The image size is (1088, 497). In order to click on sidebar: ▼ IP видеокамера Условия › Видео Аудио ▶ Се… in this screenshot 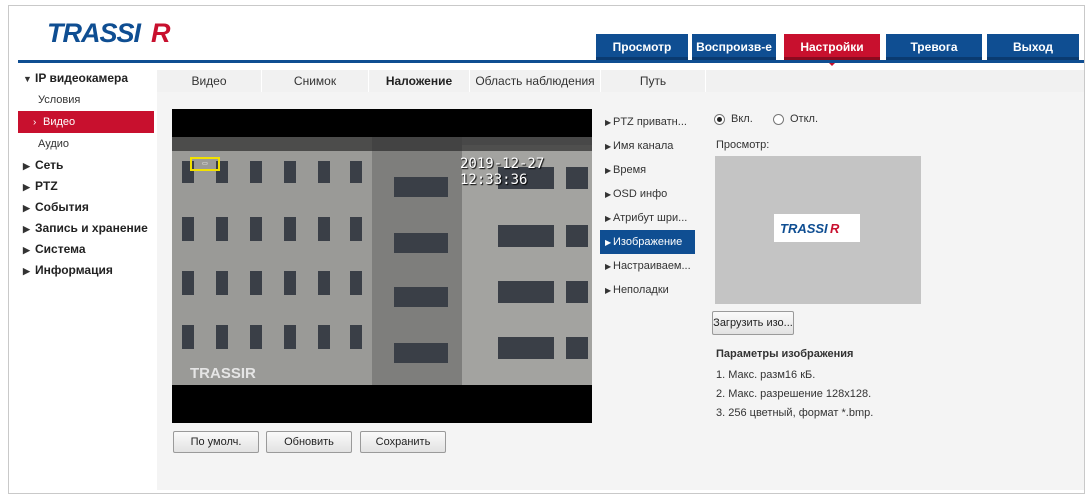, I will do `click(87, 174)`.